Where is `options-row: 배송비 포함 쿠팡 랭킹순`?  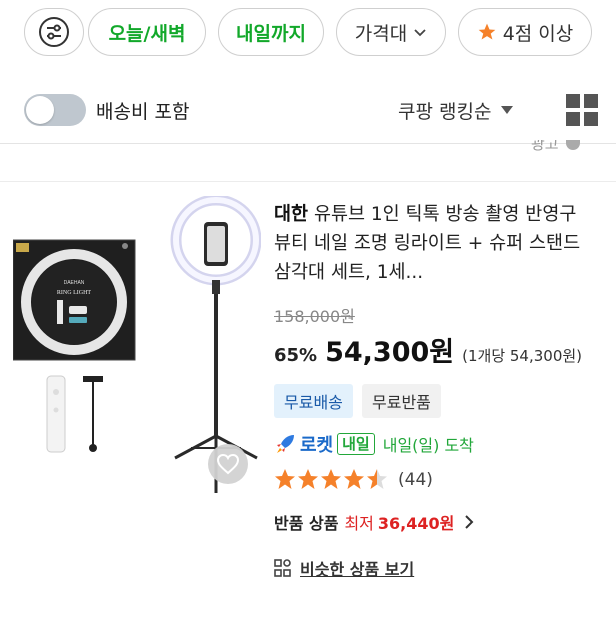
options-row: 배송비 포함 쿠팡 랭킹순 is located at coordinates (311, 110).